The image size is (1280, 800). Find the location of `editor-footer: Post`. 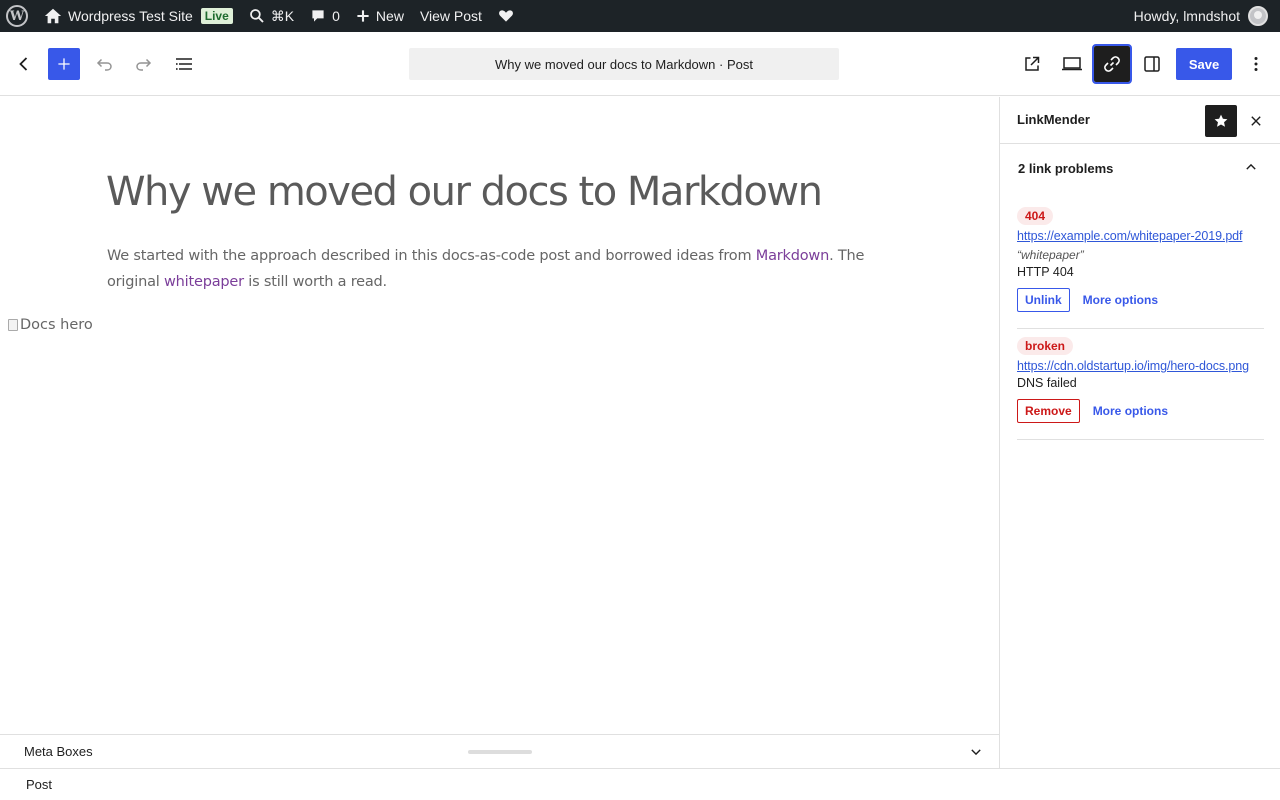

editor-footer: Post is located at coordinates (640, 784).